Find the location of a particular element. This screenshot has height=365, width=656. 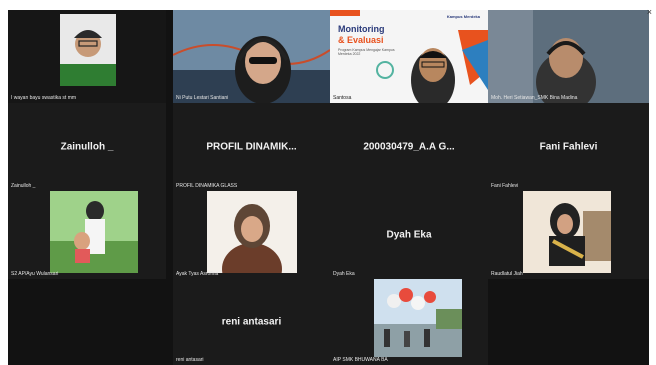

participant-tile: Zainulloh _ Zainulloh _ is located at coordinates (87, 147).